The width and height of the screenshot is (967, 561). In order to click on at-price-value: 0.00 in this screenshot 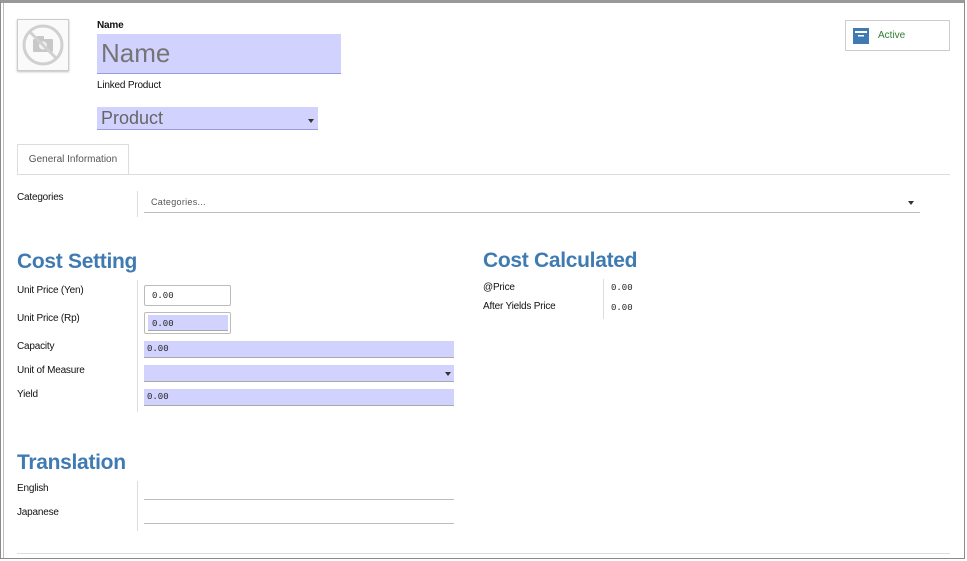, I will do `click(622, 288)`.